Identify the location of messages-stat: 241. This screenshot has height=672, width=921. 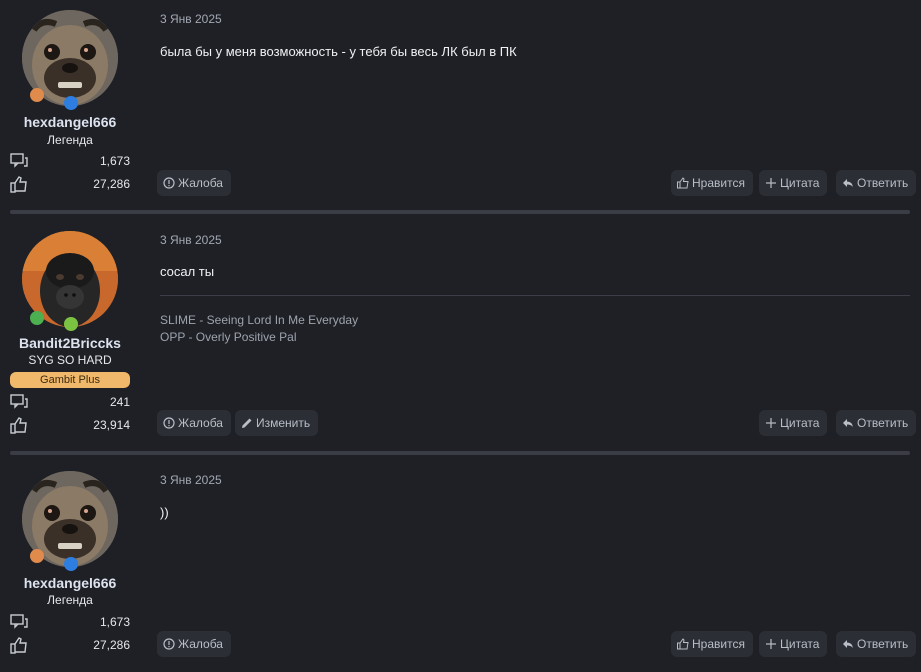
(70, 402).